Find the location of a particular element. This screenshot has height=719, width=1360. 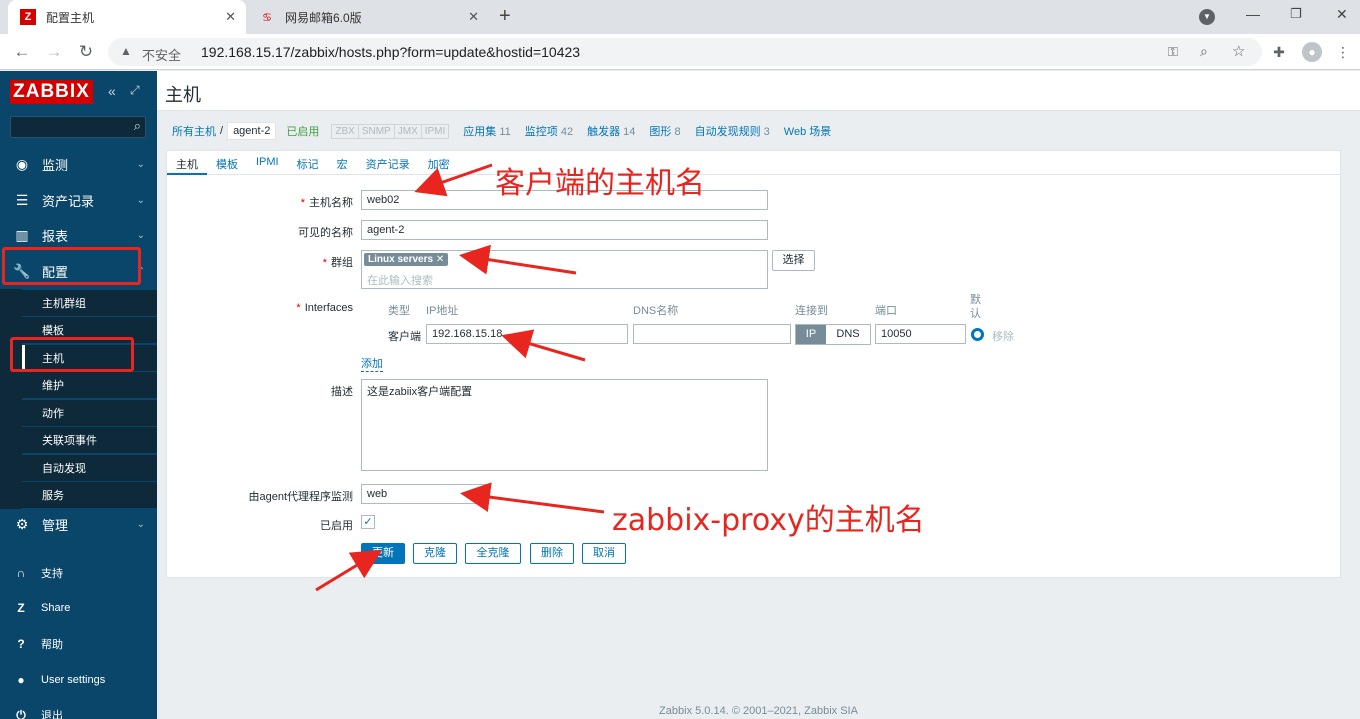

host-status: 已启用 is located at coordinates (302, 131).